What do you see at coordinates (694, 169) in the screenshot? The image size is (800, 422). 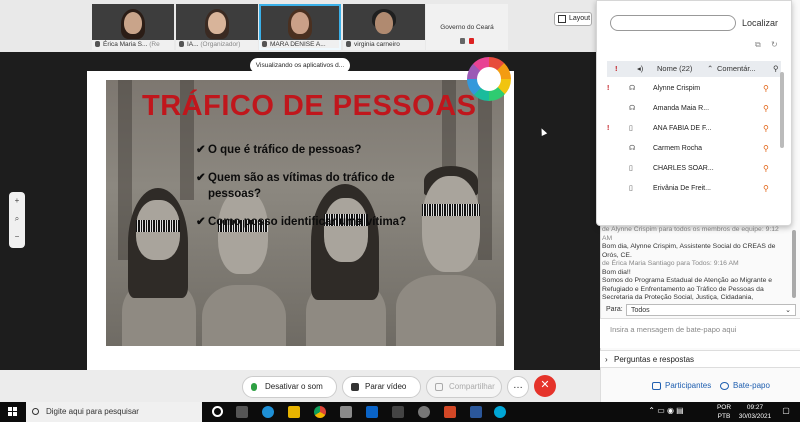 I see `participant-row: ▯ CHARLES SOAR... ⚲` at bounding box center [694, 169].